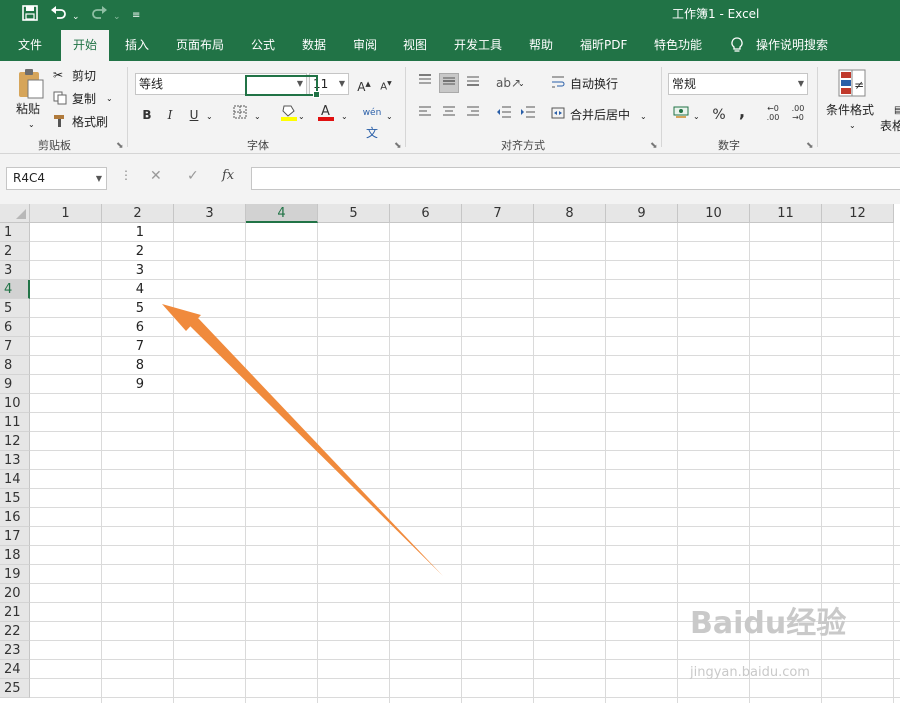 The height and width of the screenshot is (703, 900). Describe the element at coordinates (15, 593) in the screenshot. I see `row-header: 20` at that location.